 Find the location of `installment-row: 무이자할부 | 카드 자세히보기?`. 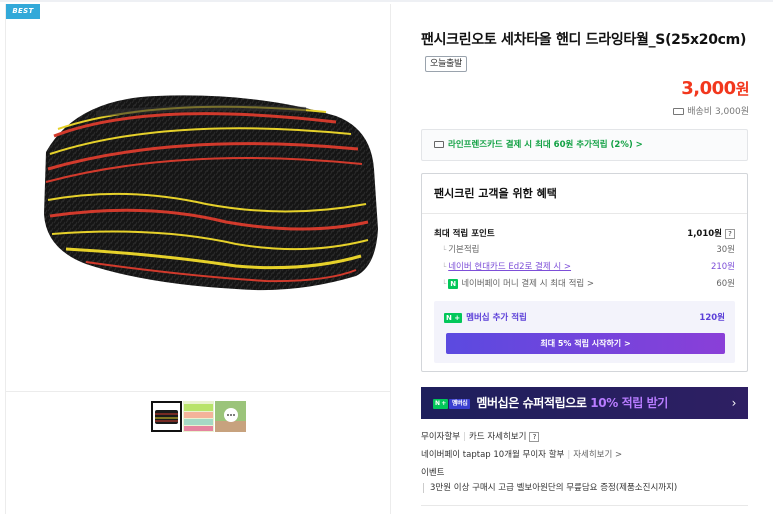

installment-row: 무이자할부 | 카드 자세히보기? is located at coordinates (584, 437).